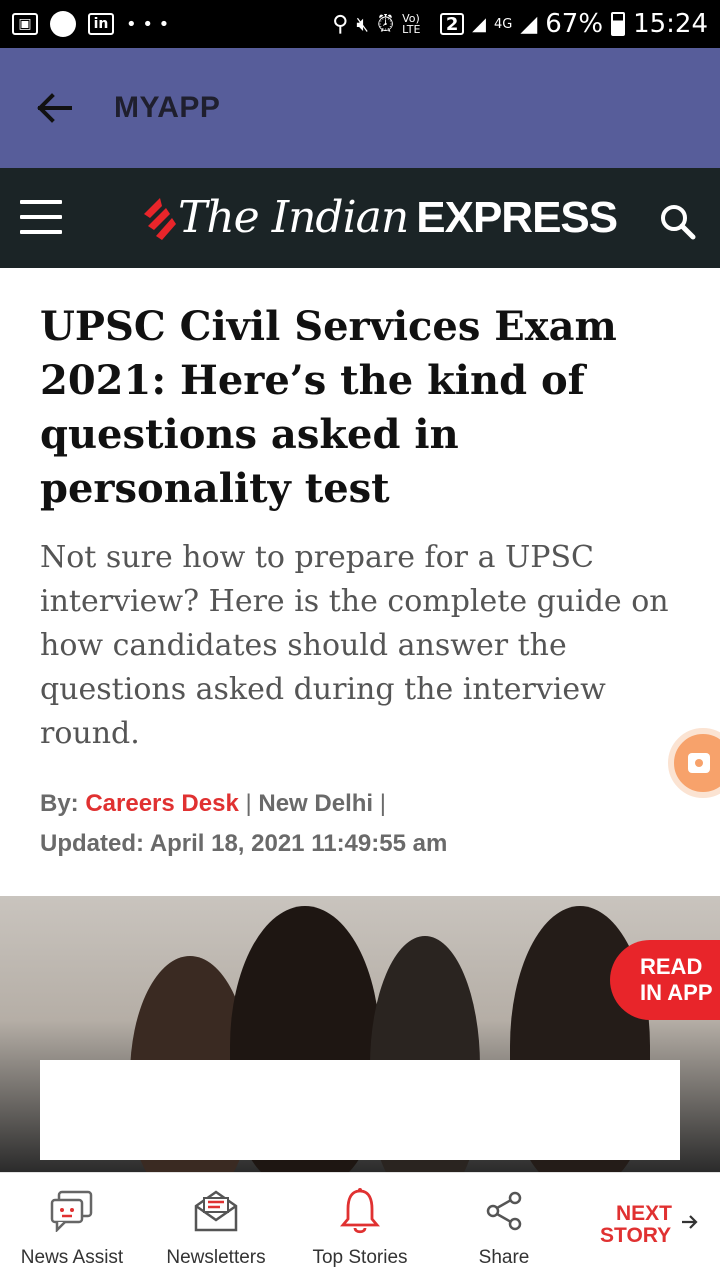 Image resolution: width=720 pixels, height=1280 pixels. I want to click on battery-icon, so click(618, 24).